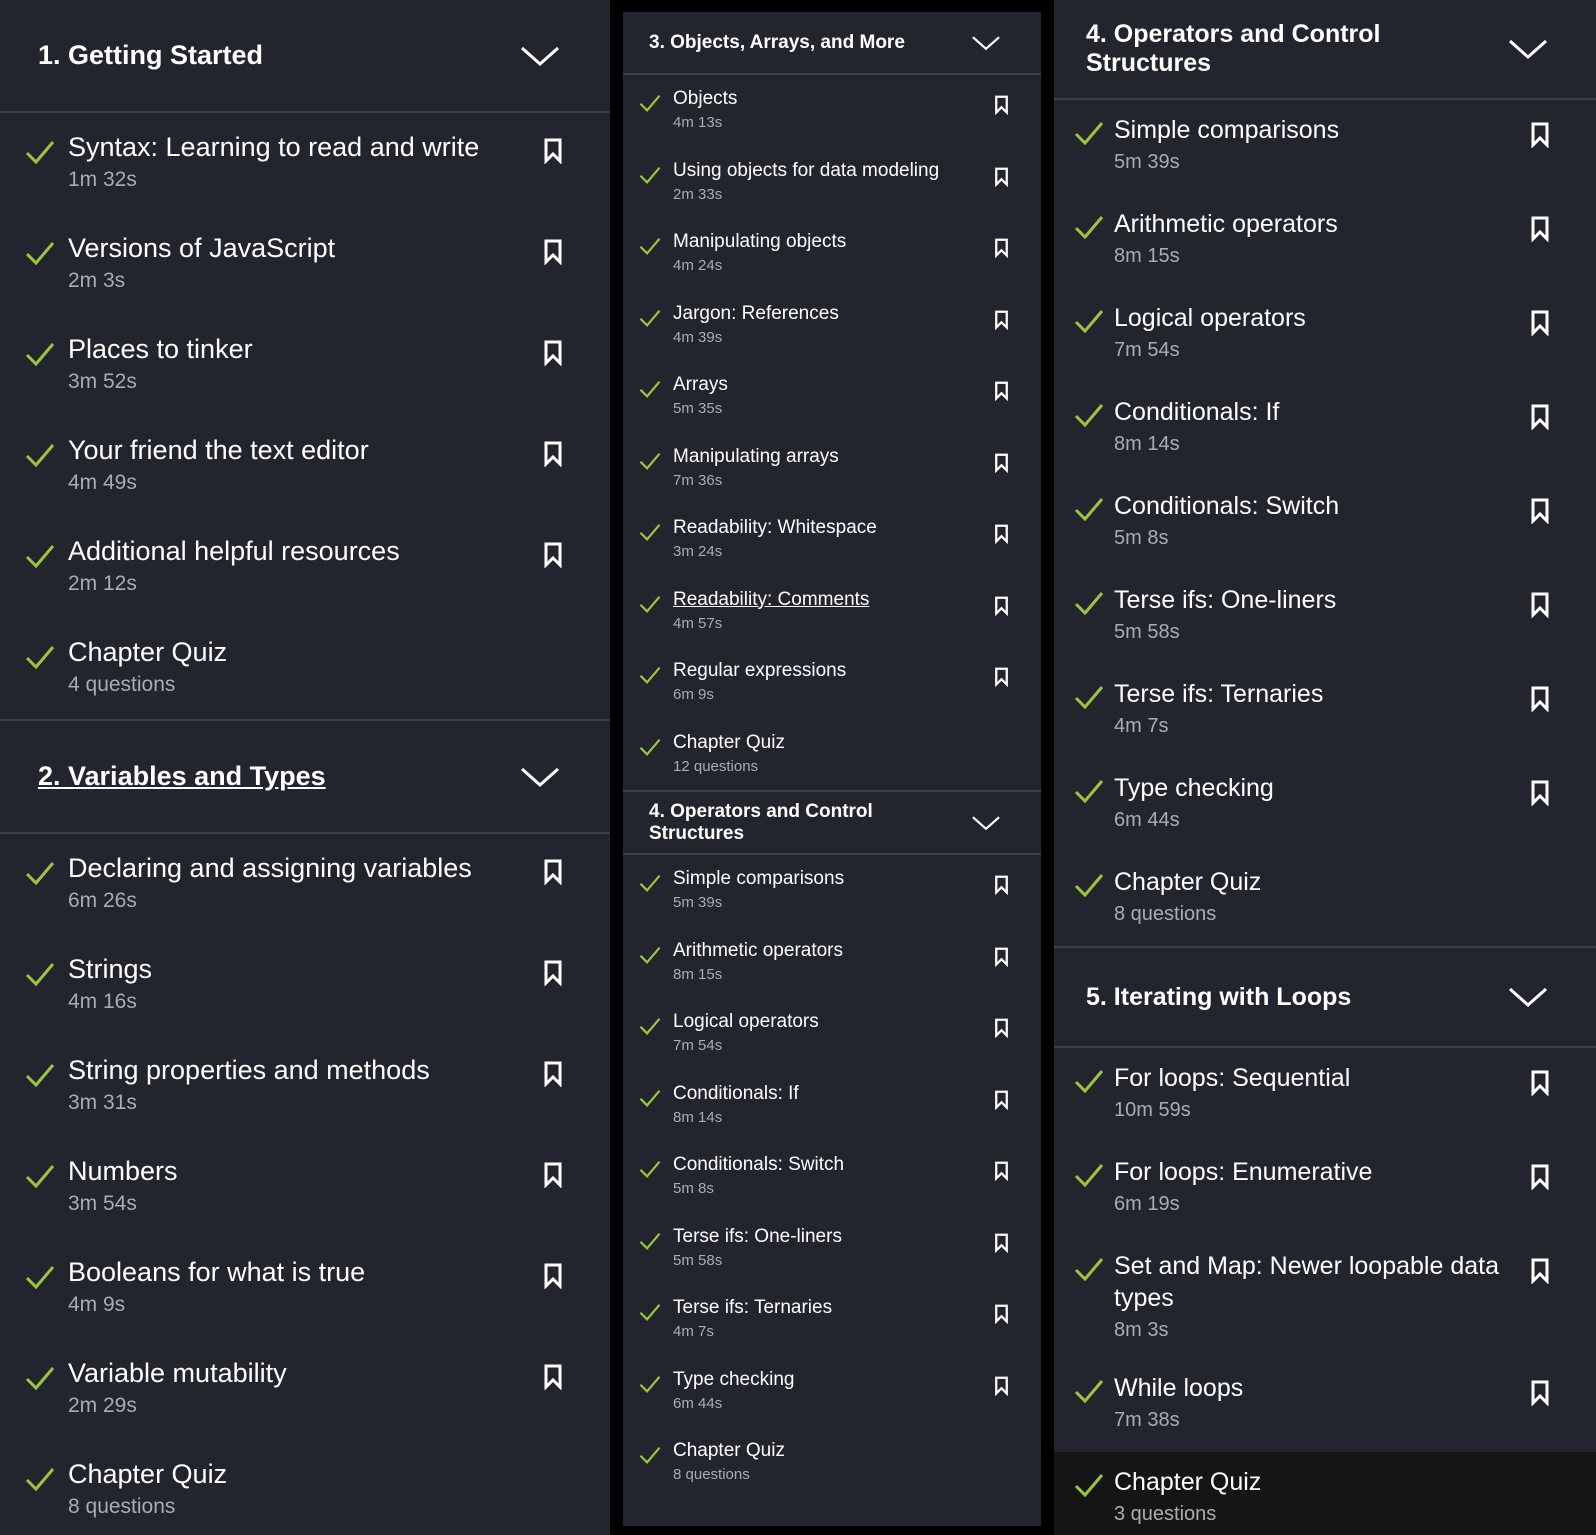 The height and width of the screenshot is (1535, 1596). Describe the element at coordinates (1325, 1405) in the screenshot. I see `lesson-item: While loops 7m 38s` at that location.